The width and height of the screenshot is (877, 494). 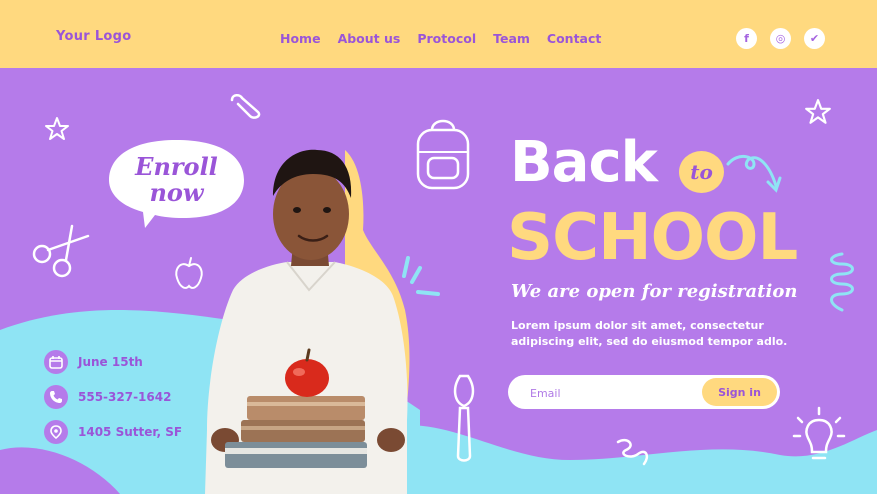 I want to click on nav-team: Team, so click(x=511, y=38).